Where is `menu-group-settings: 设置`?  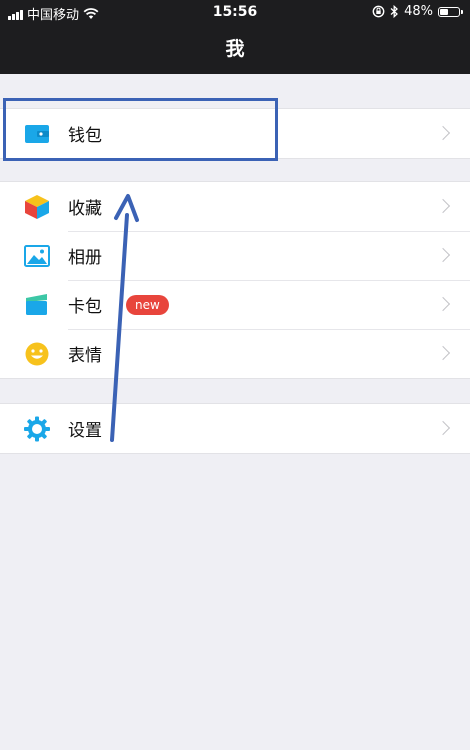
menu-group-settings: 设置 is located at coordinates (235, 428).